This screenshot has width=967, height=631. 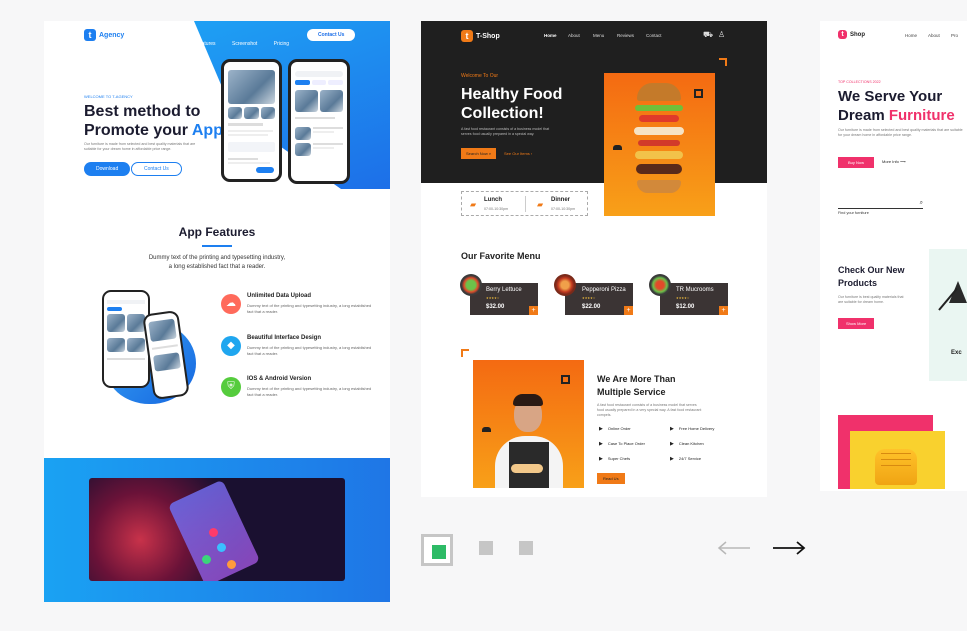 I want to click on buy-now-button: Buy Now, so click(x=856, y=162).